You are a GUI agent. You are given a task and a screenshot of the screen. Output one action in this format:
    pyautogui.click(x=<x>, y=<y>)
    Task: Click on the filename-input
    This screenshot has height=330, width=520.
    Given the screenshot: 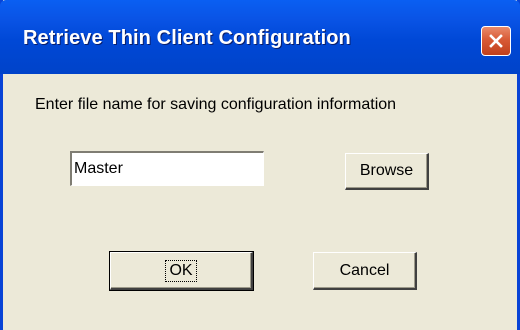 What is the action you would take?
    pyautogui.click(x=167, y=168)
    